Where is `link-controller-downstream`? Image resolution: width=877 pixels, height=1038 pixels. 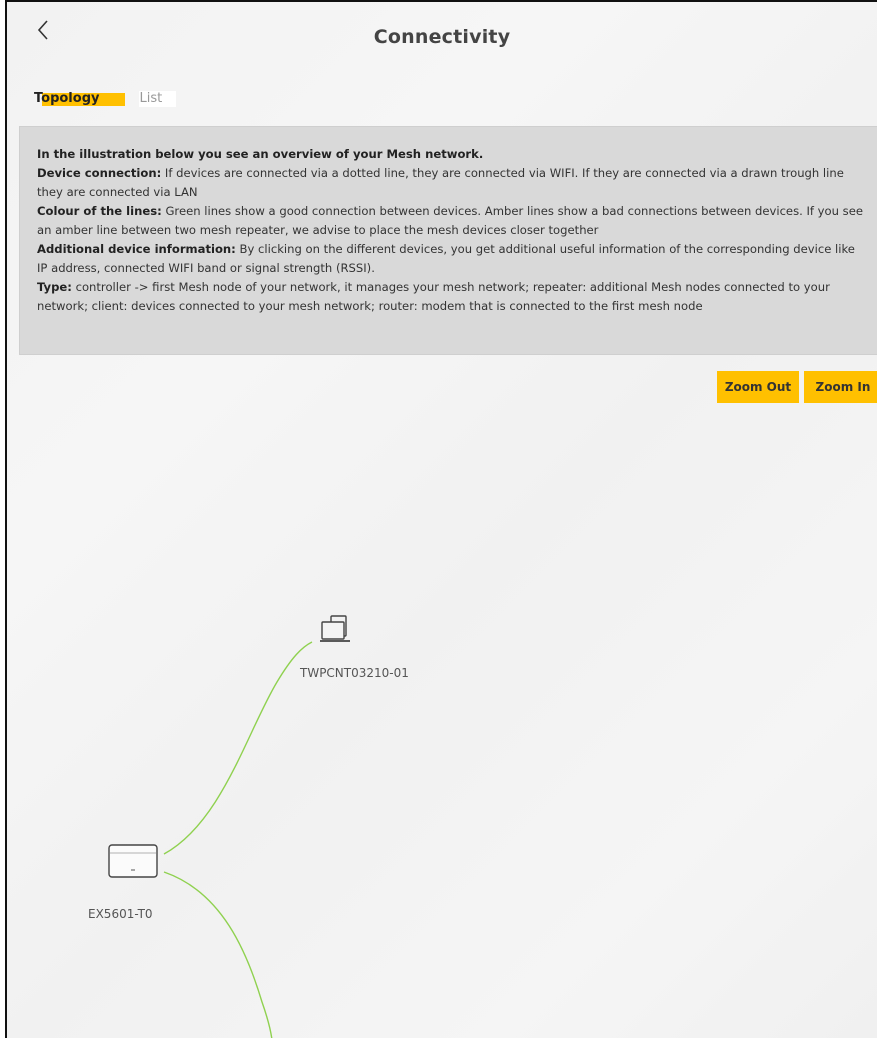 link-controller-downstream is located at coordinates (218, 954).